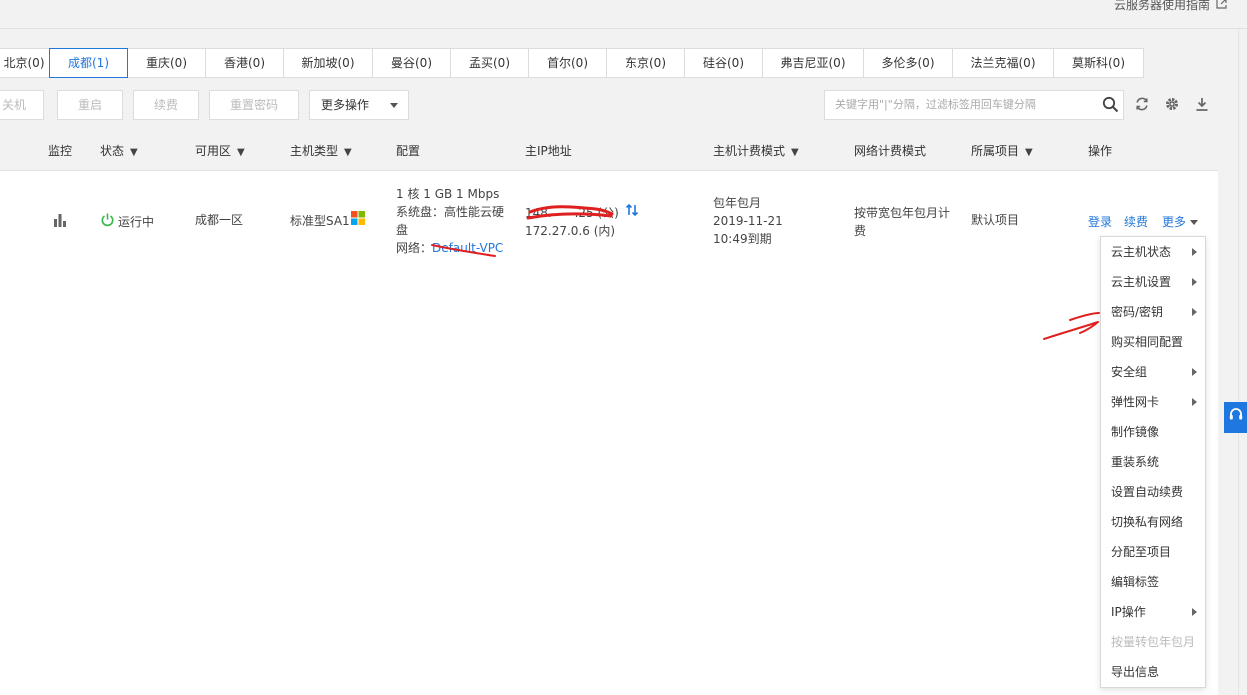  What do you see at coordinates (467, 248) in the screenshot?
I see `vpc-link: Default-VPC` at bounding box center [467, 248].